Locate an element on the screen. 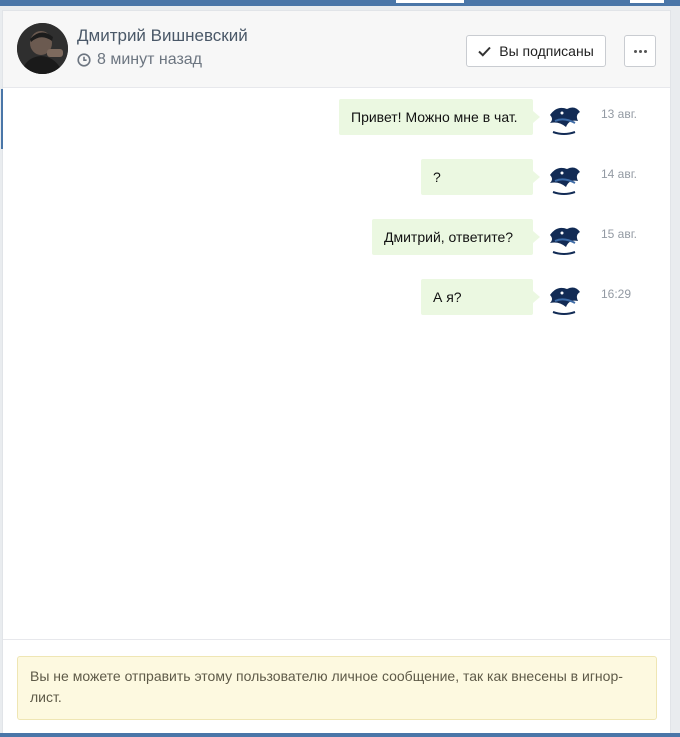  message-text: А я? is located at coordinates (447, 297).